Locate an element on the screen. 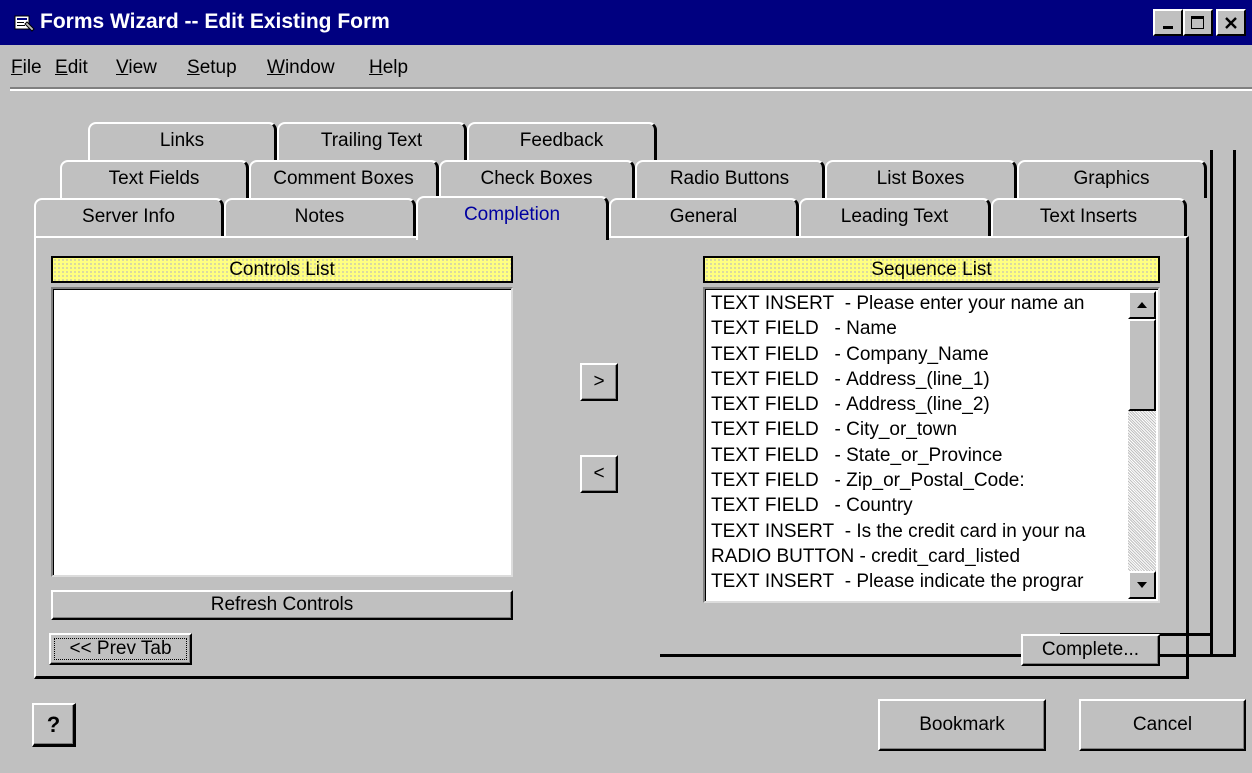 This screenshot has height=773, width=1252. arrow-down-icon is located at coordinates (1142, 585).